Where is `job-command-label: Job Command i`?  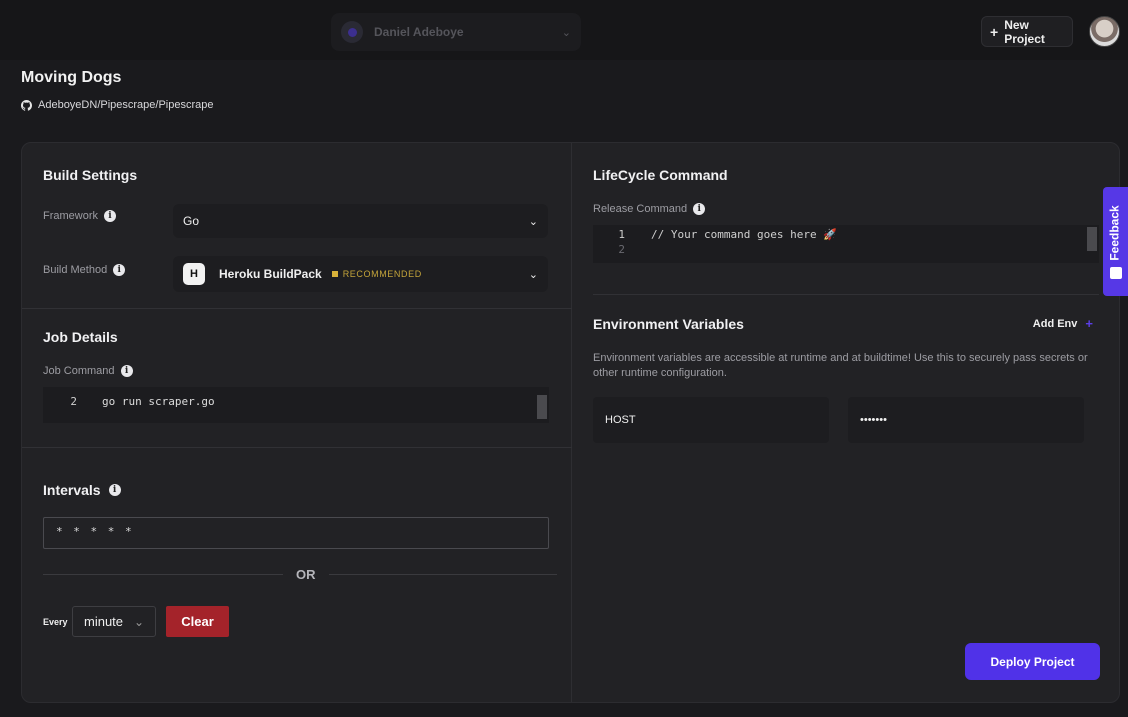
job-command-label: Job Command i is located at coordinates (88, 371).